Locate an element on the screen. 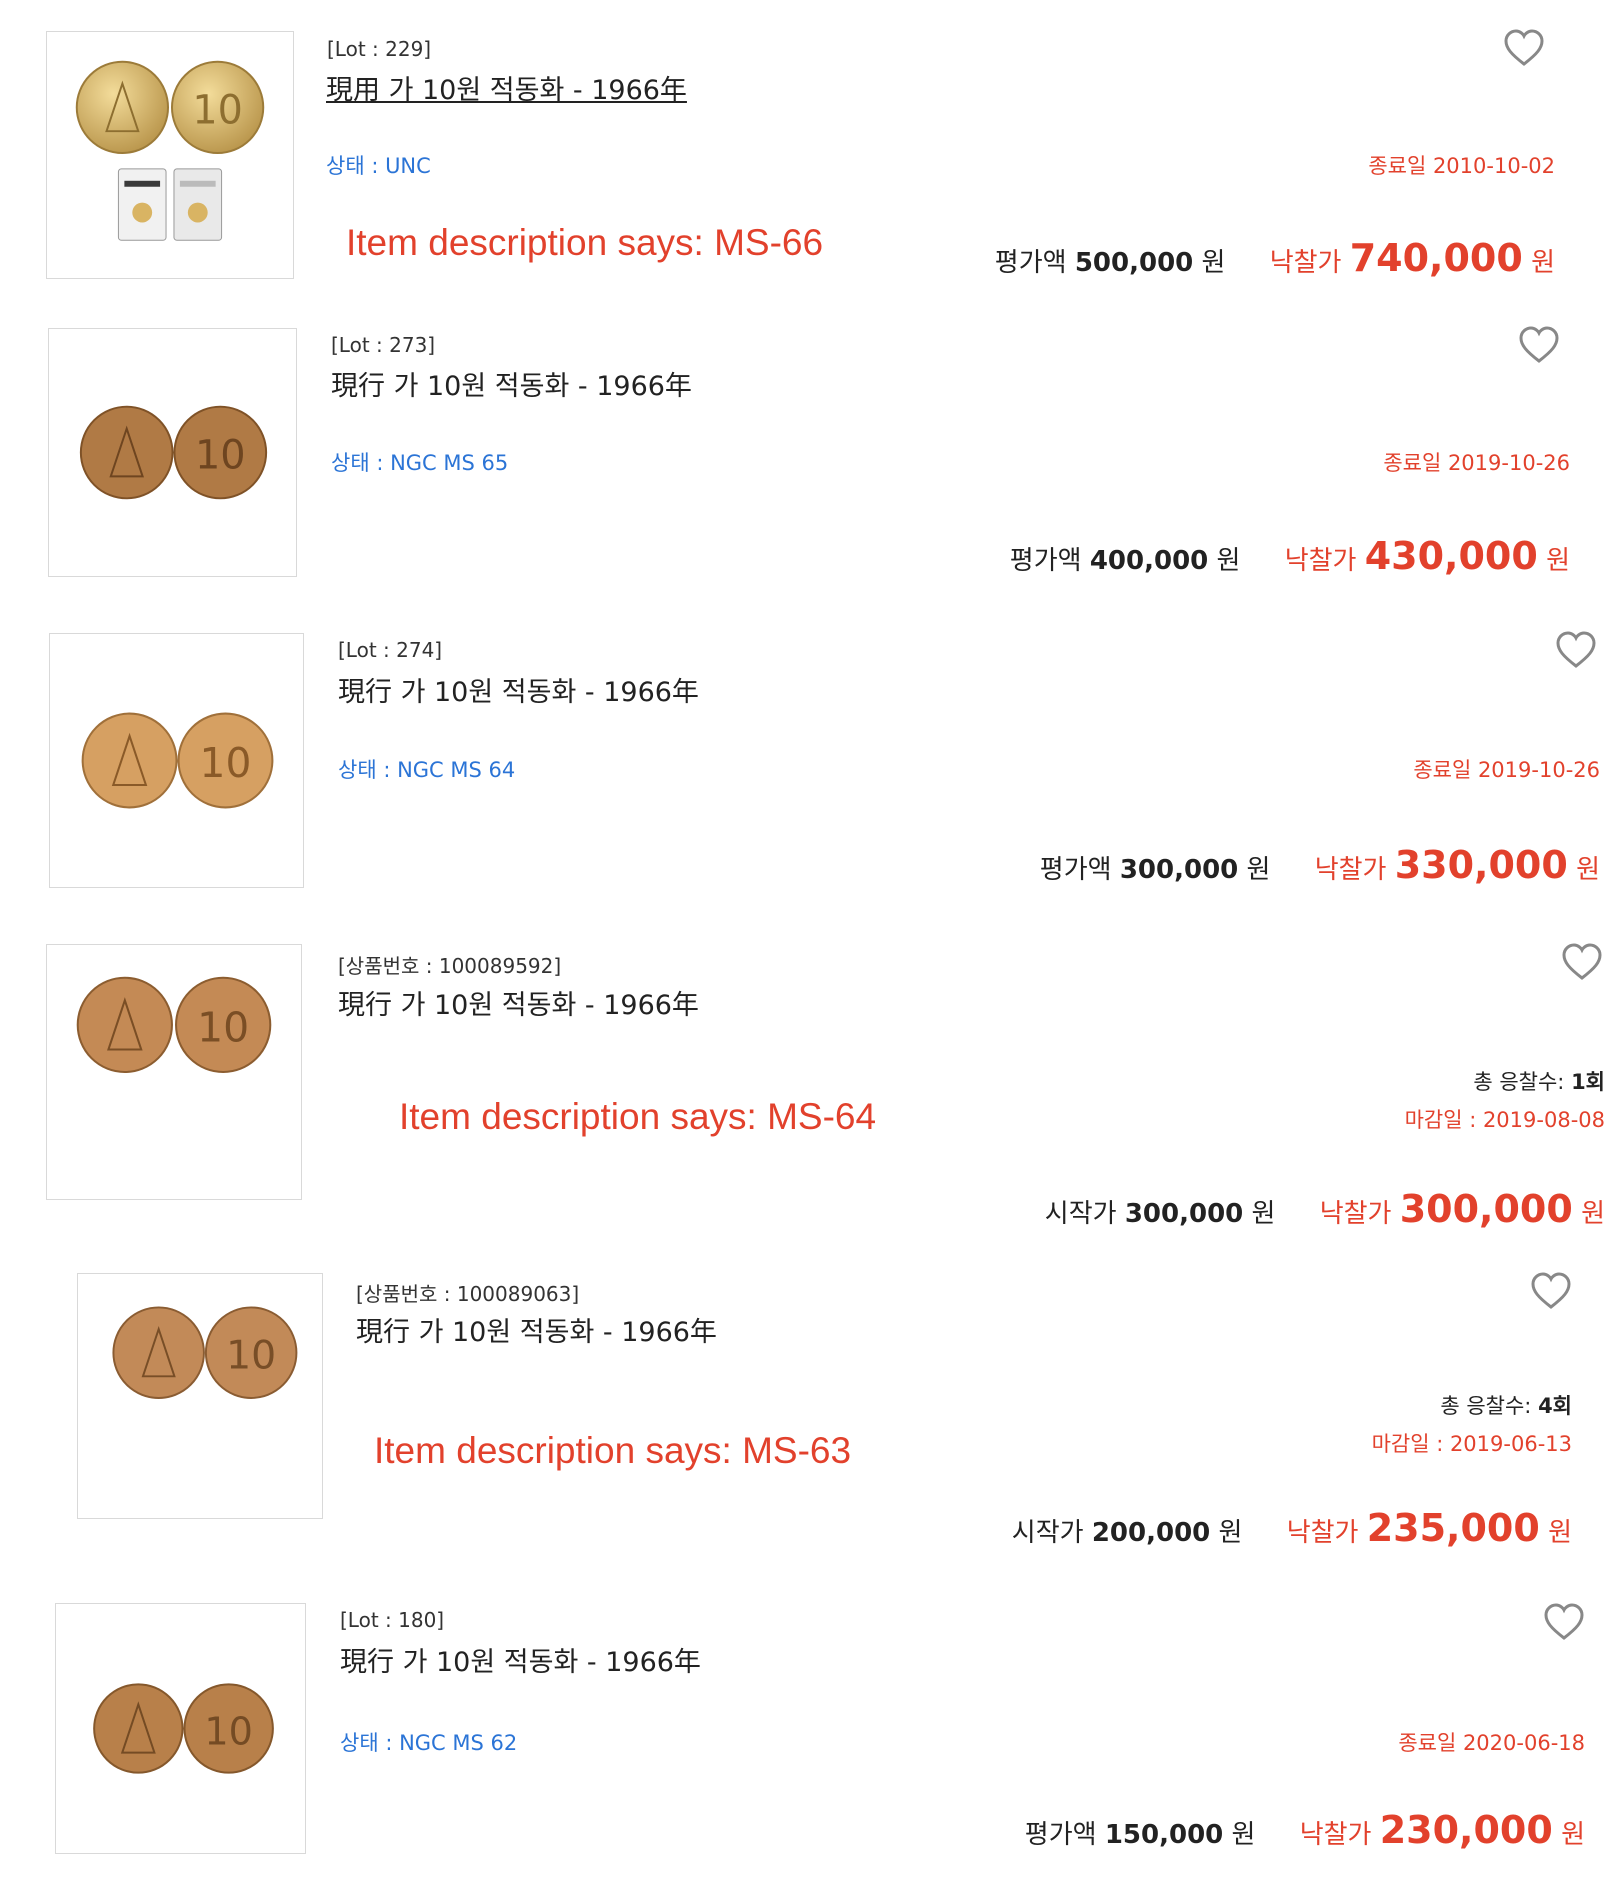 Image resolution: width=1612 pixels, height=1886 pixels. lot-title: 現行 가 10원 적동화 - 1966年 is located at coordinates (520, 1659).